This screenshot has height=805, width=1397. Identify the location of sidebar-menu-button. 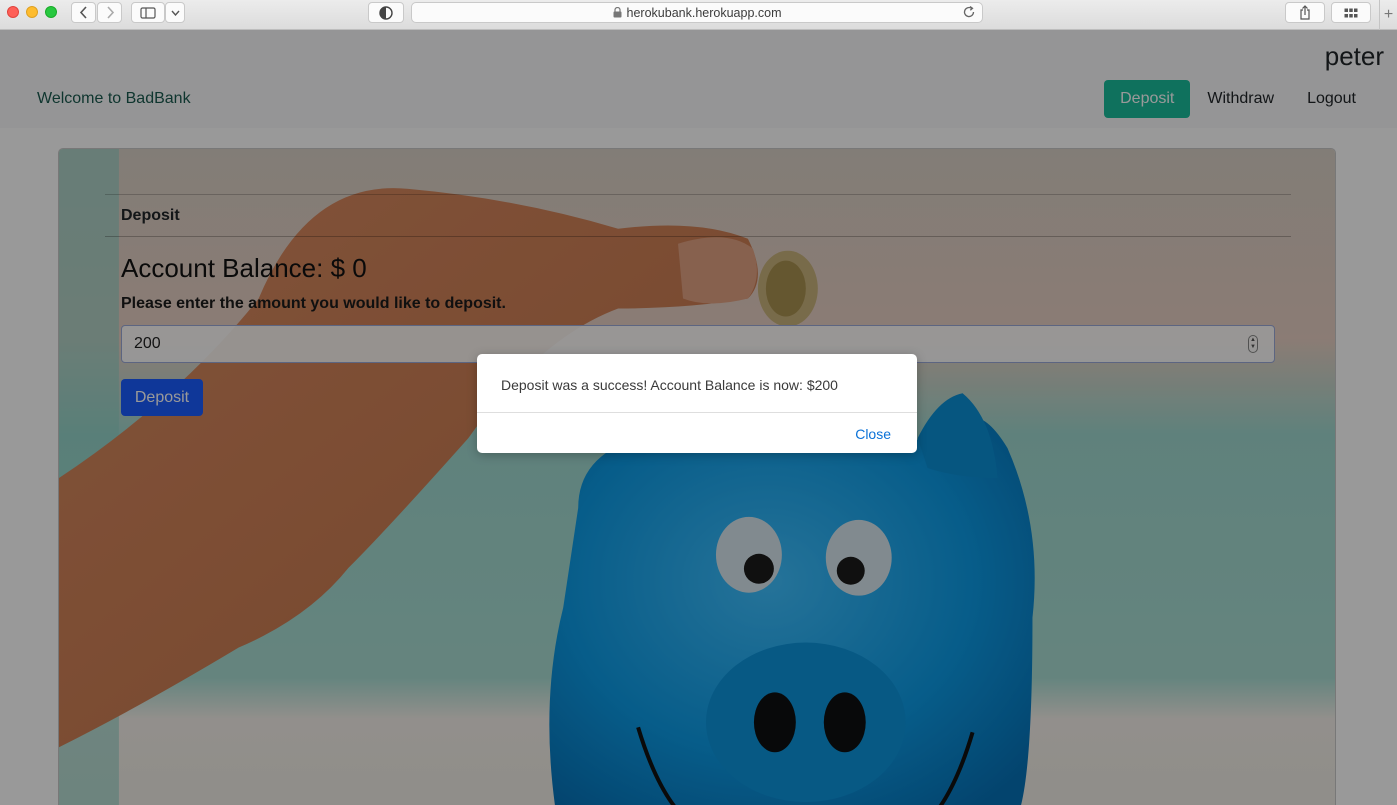
(175, 12).